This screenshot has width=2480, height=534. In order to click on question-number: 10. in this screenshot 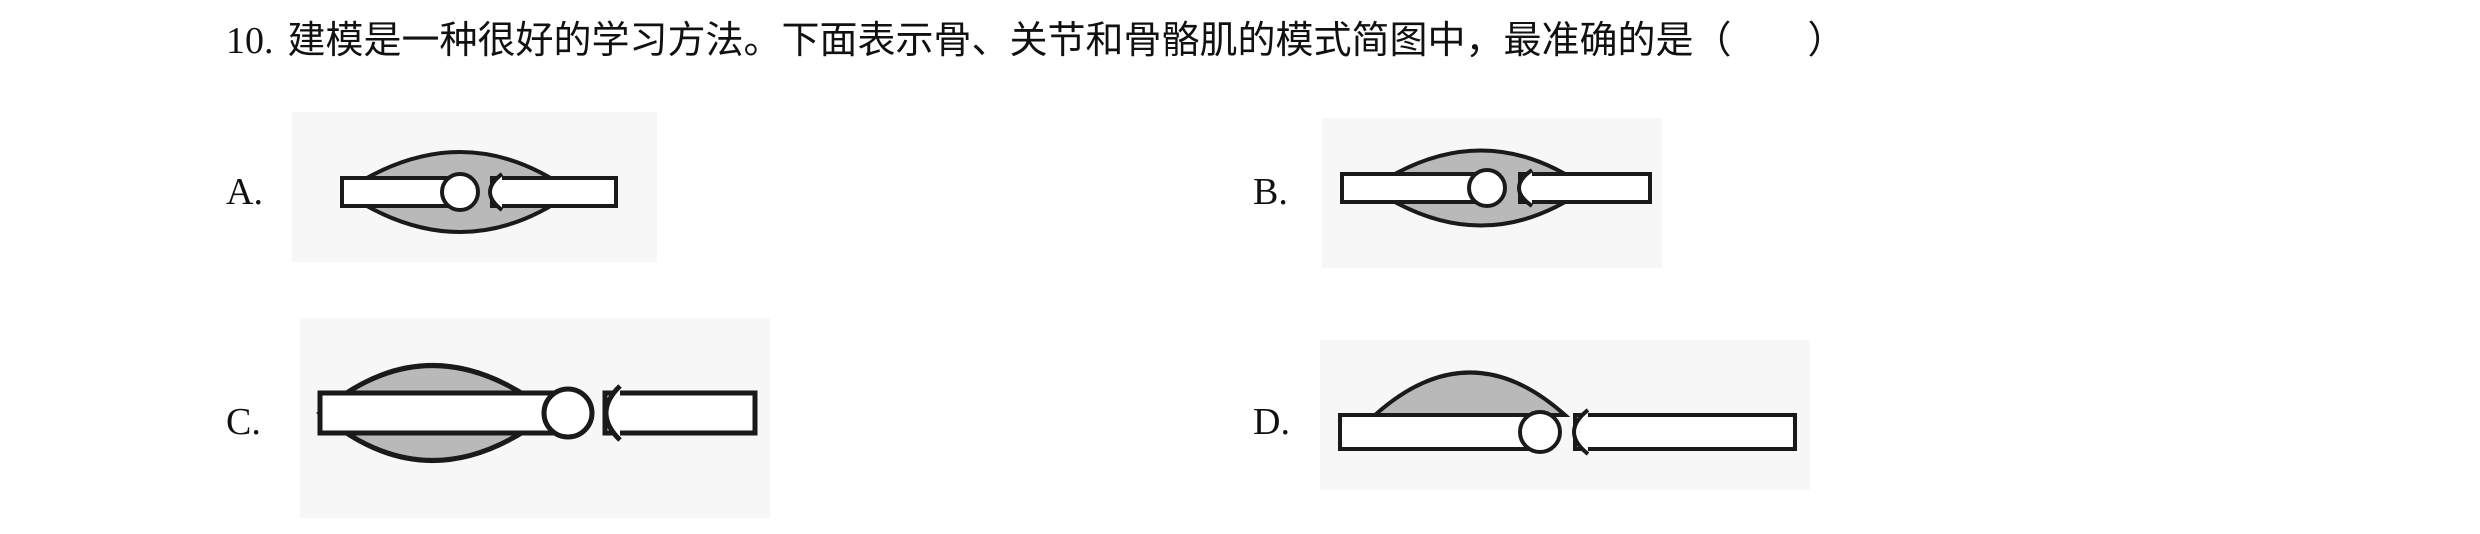, I will do `click(250, 41)`.